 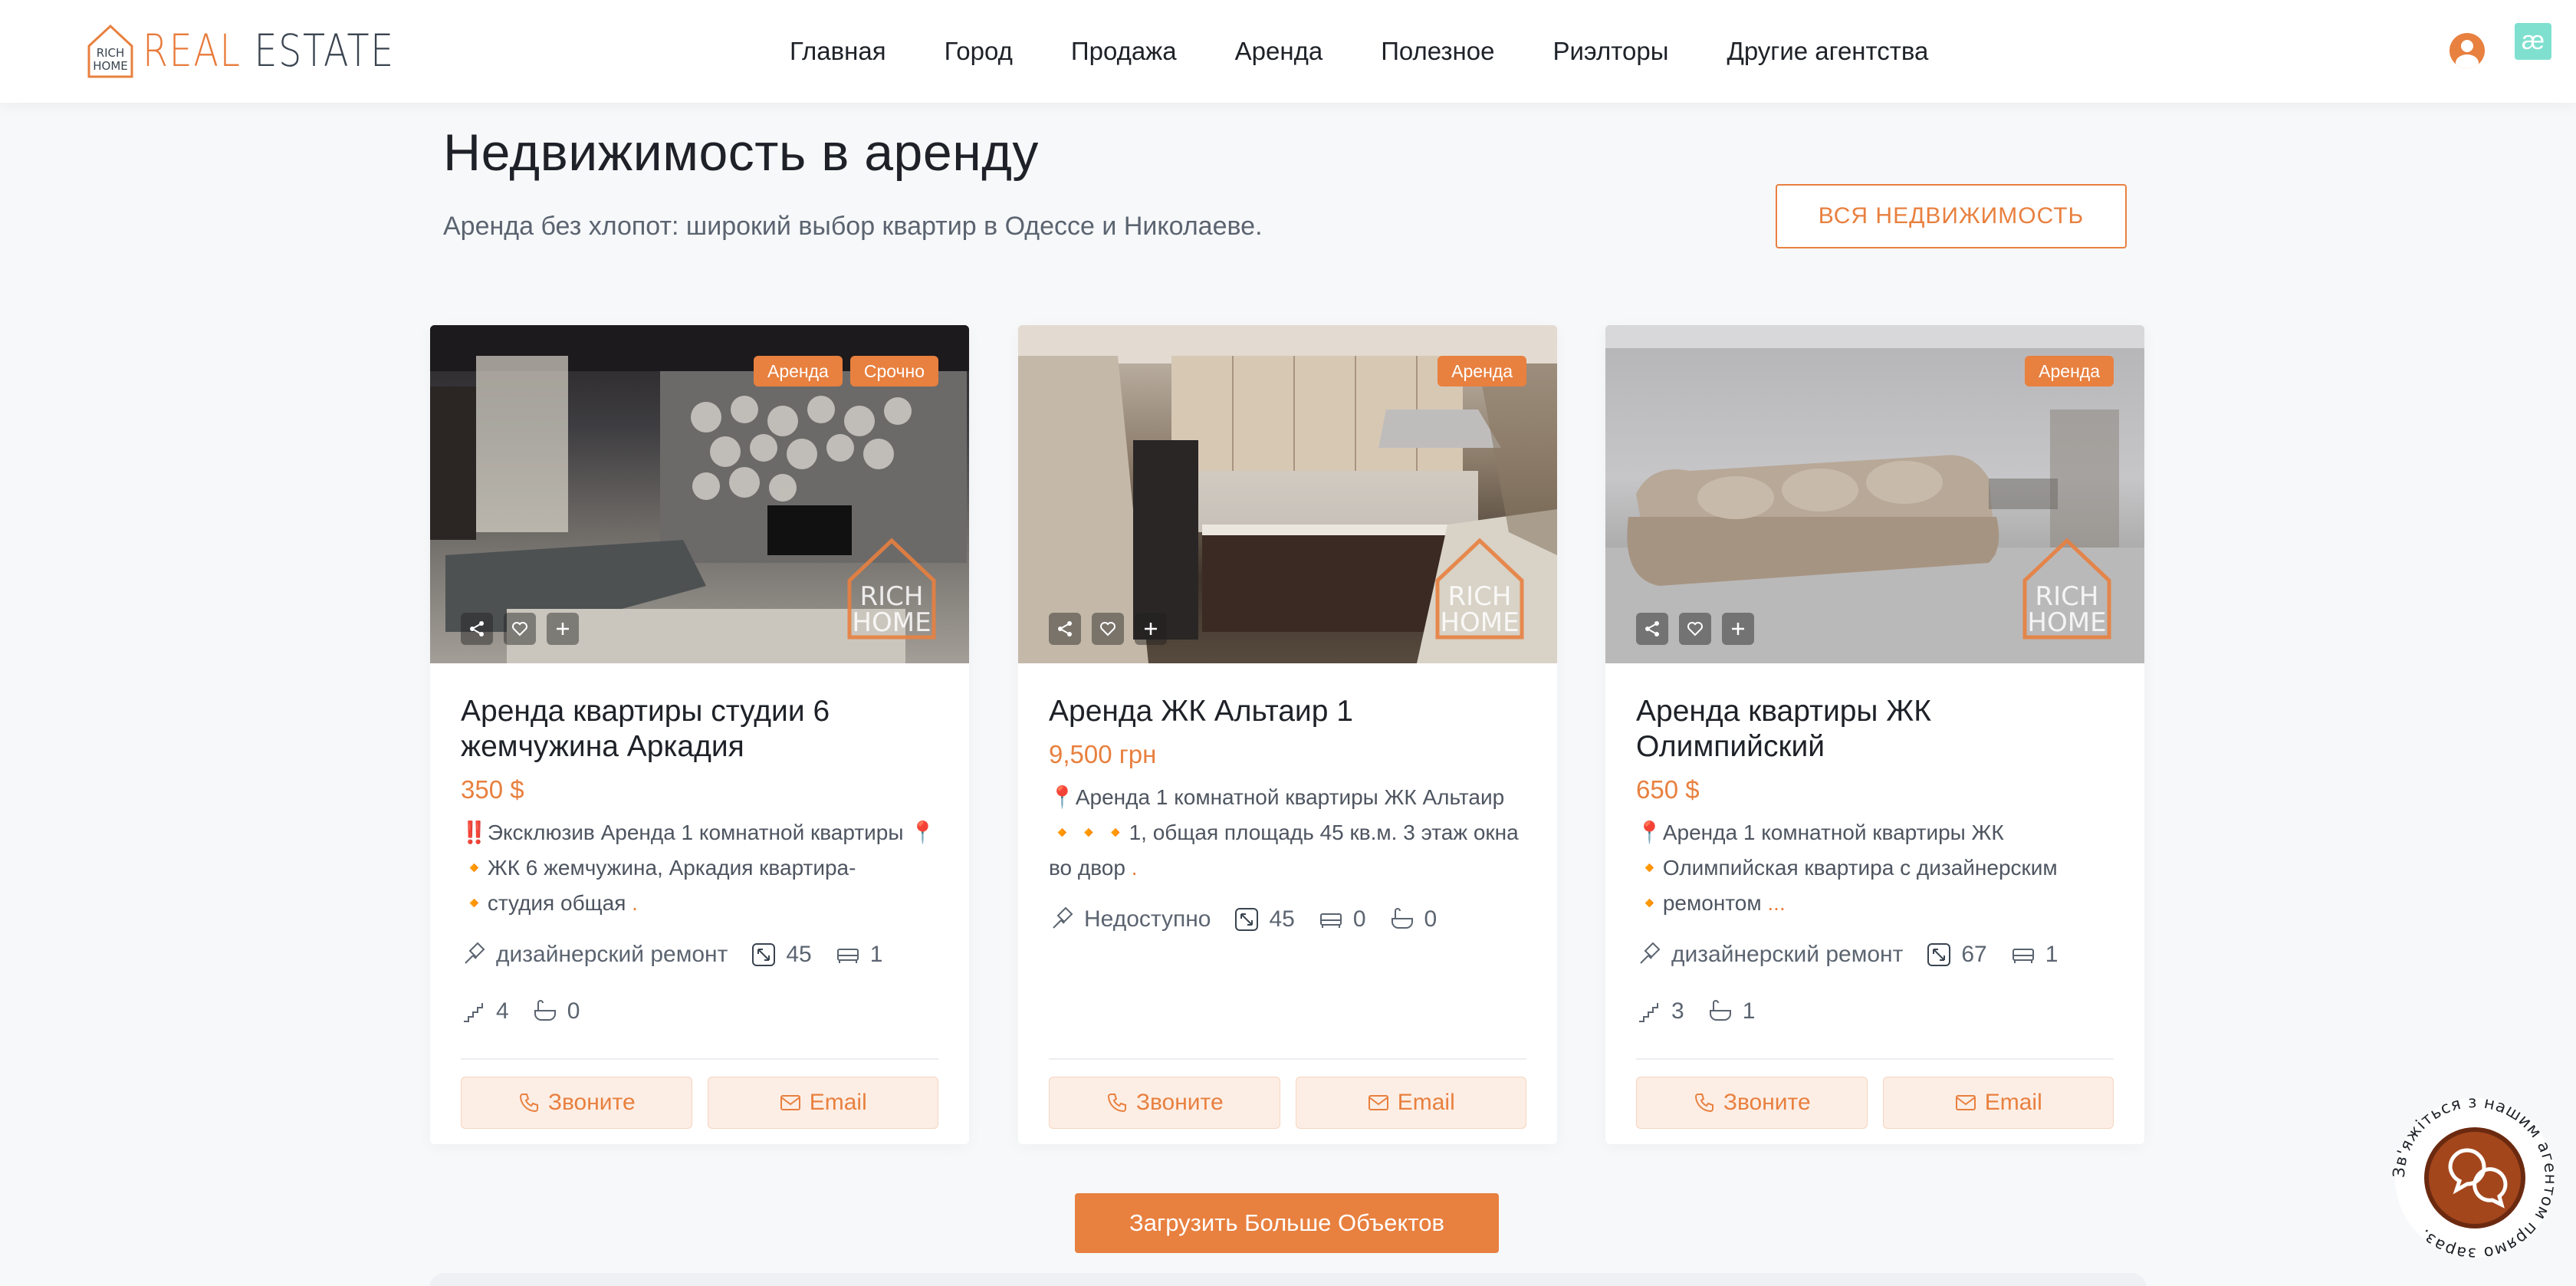 What do you see at coordinates (700, 983) in the screenshot?
I see `card-features: дизайнерский ремонт 45 1 4 0` at bounding box center [700, 983].